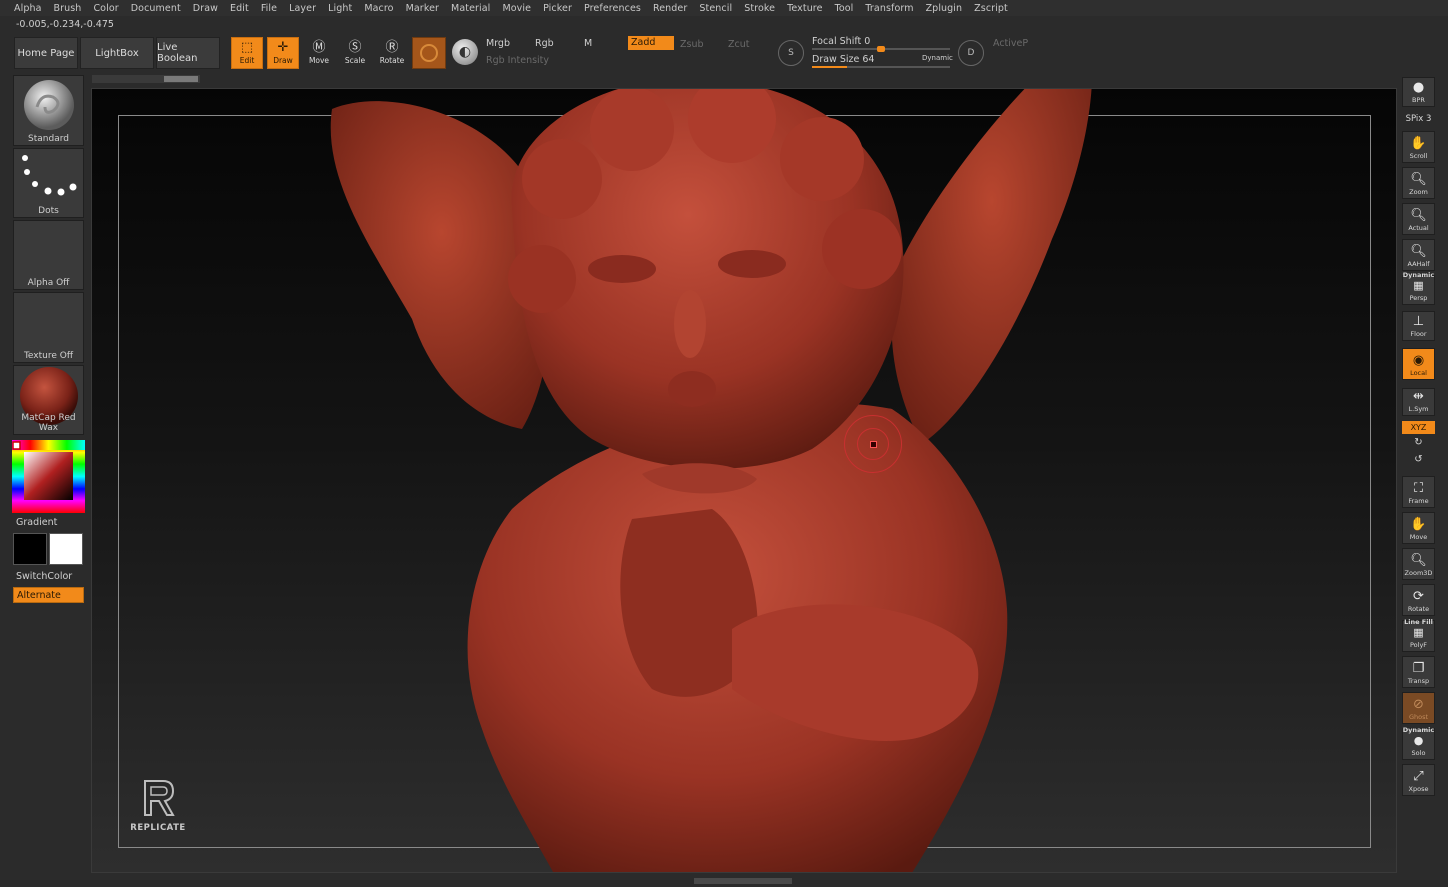  Describe the element at coordinates (1418, 537) in the screenshot. I see `move-view-label: Move` at that location.